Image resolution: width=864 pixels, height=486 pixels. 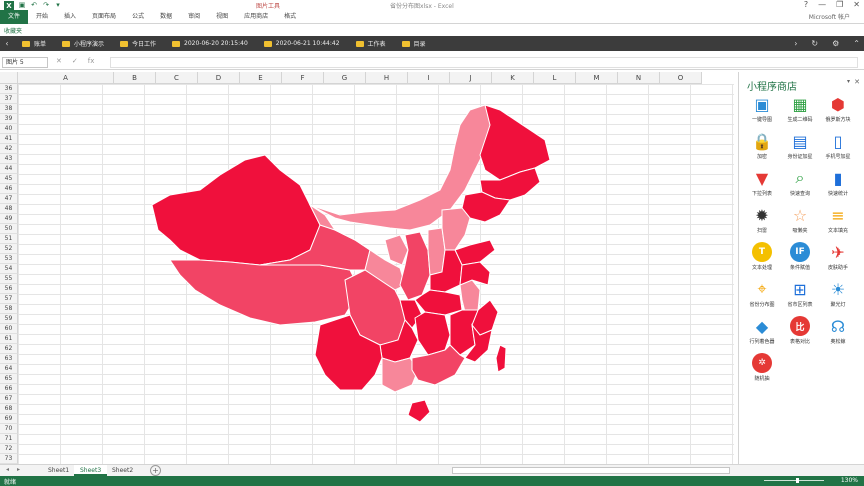 What do you see at coordinates (591, 470) in the screenshot?
I see `horizontal-scrollbar` at bounding box center [591, 470].